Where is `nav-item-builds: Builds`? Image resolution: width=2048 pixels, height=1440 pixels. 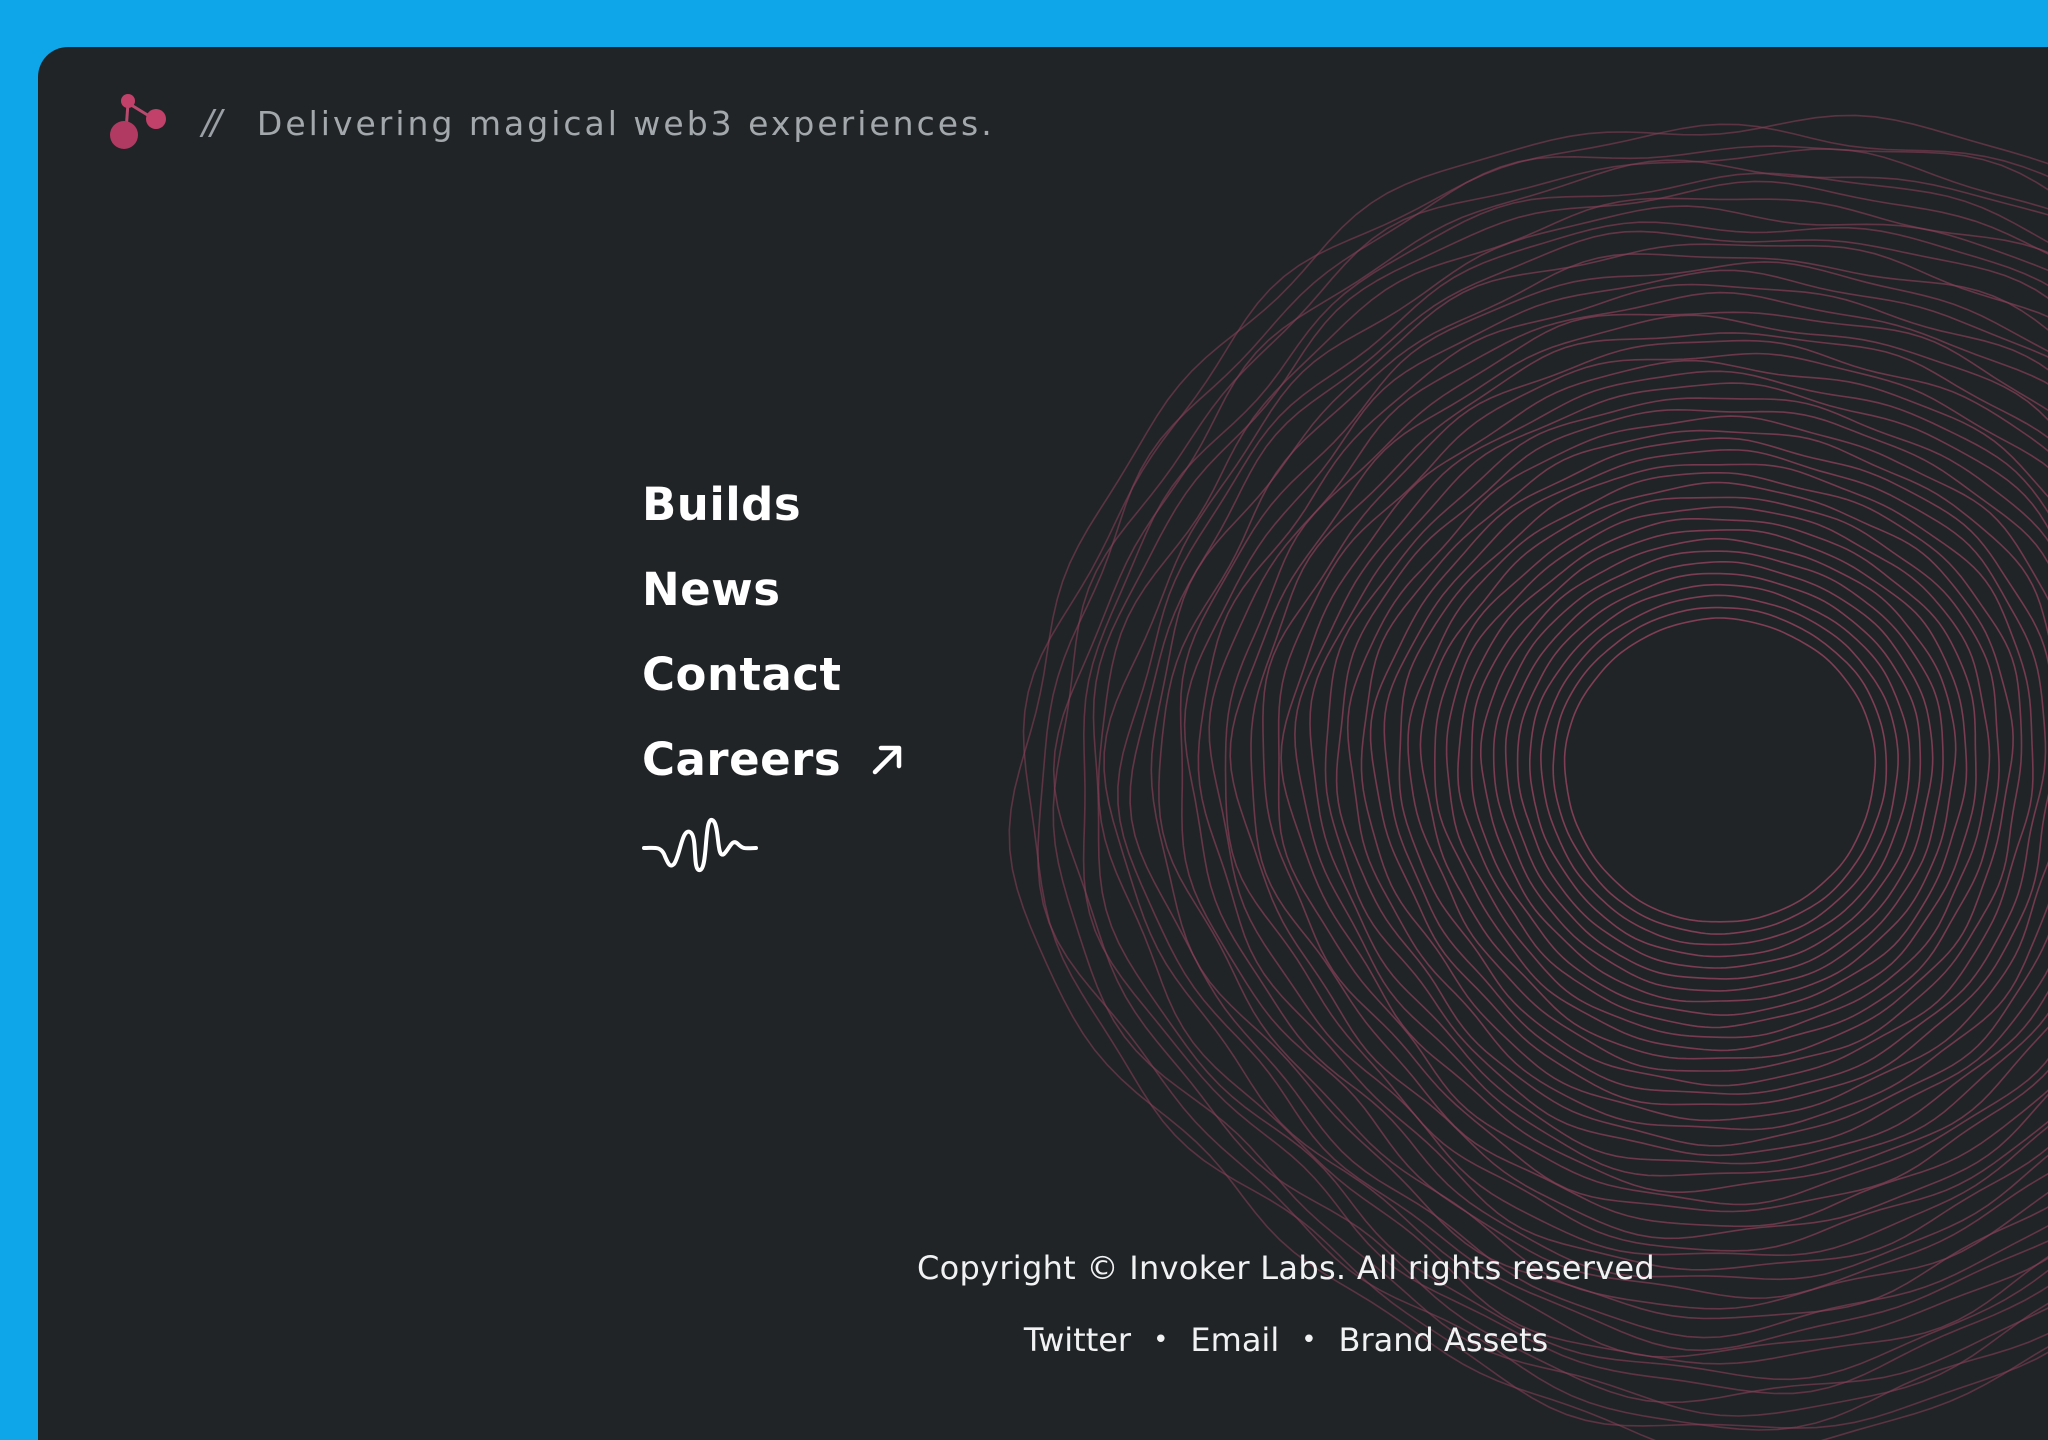 nav-item-builds: Builds is located at coordinates (773, 504).